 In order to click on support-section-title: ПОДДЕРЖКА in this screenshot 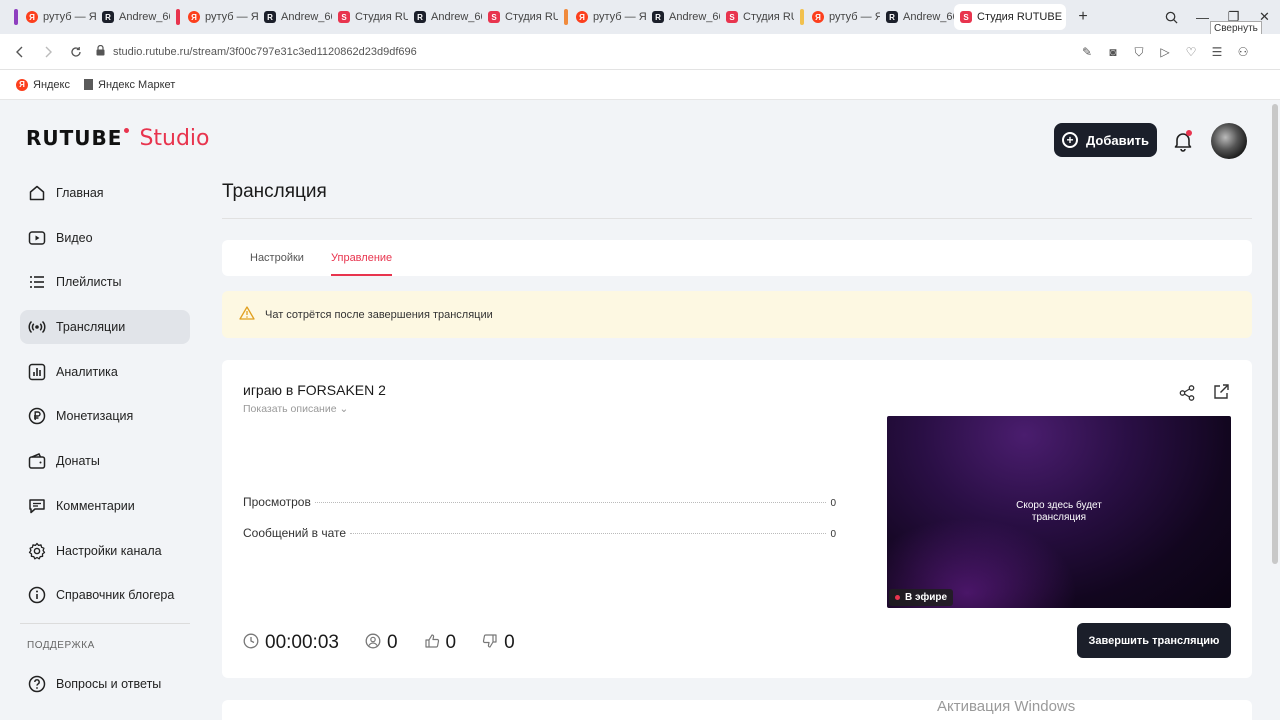, I will do `click(61, 645)`.